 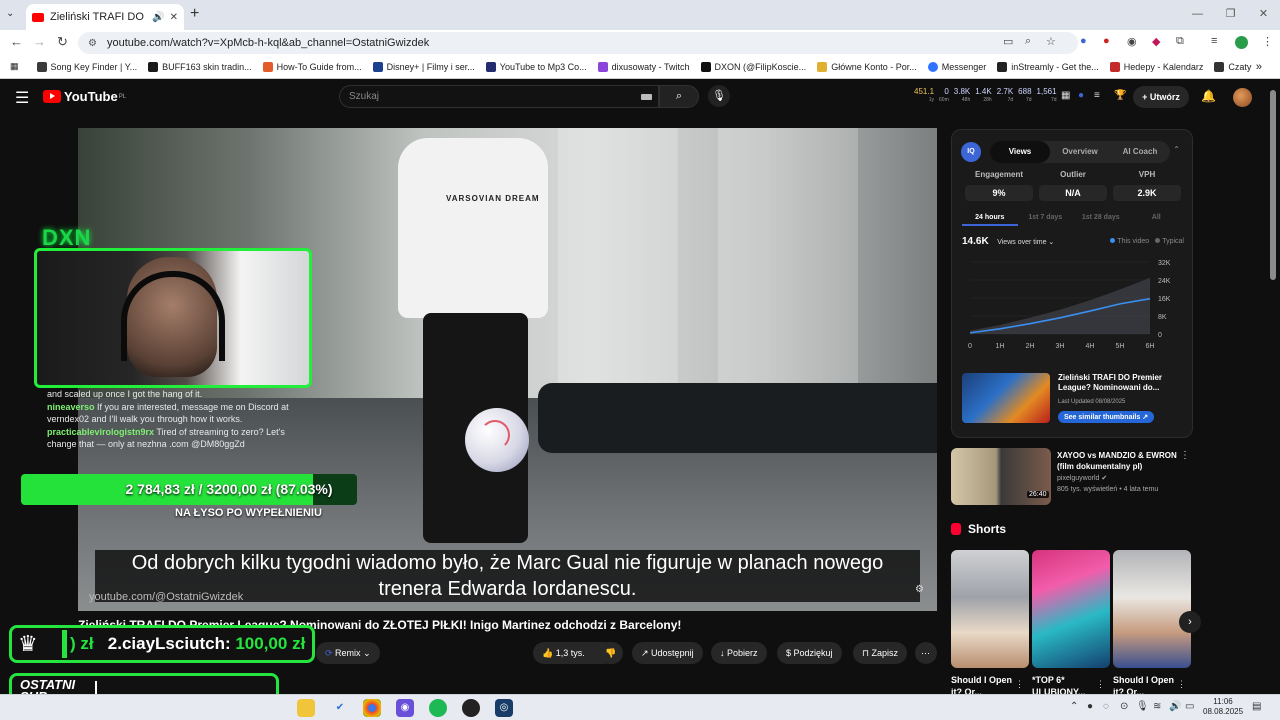 What do you see at coordinates (1106, 41) in the screenshot?
I see `extension-red-icon: ●` at bounding box center [1106, 41].